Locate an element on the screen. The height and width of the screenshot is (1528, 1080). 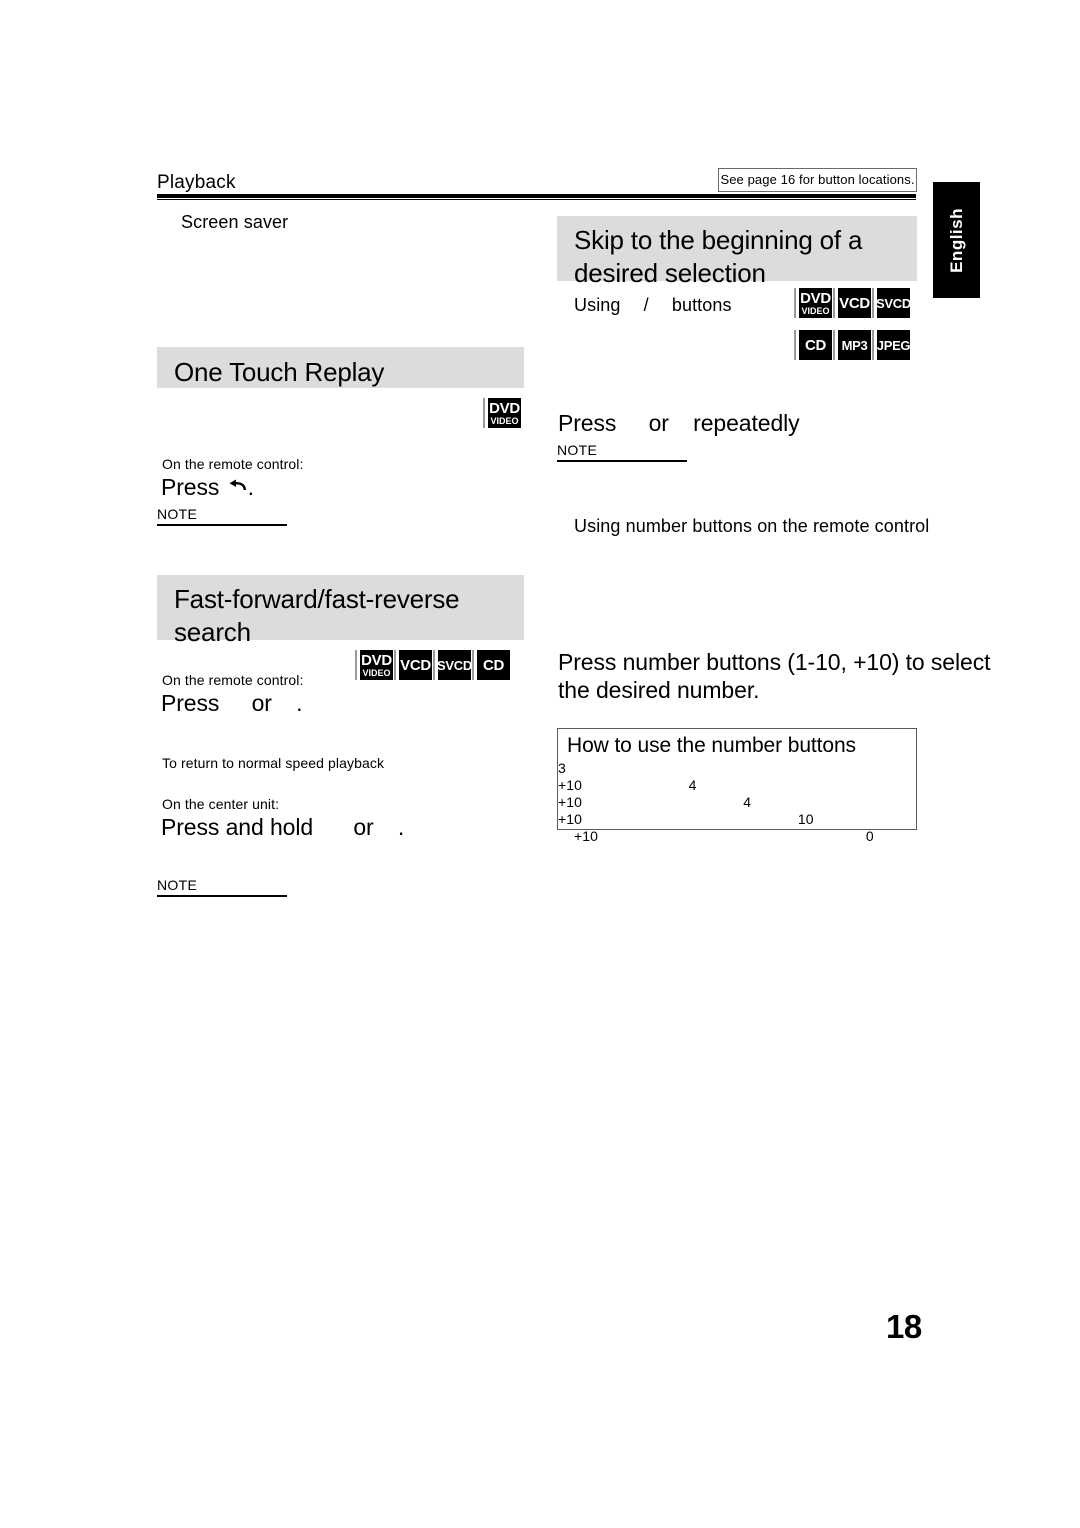
badge-mp3-main: MP3 is located at coordinates (854, 345).